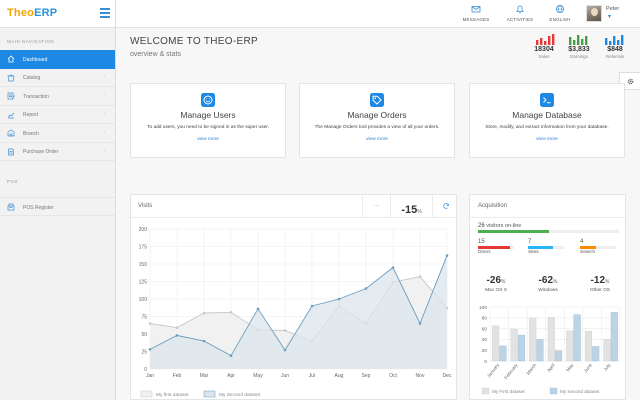  Describe the element at coordinates (615, 56) in the screenshot. I see `stat-label: Referrals` at that location.